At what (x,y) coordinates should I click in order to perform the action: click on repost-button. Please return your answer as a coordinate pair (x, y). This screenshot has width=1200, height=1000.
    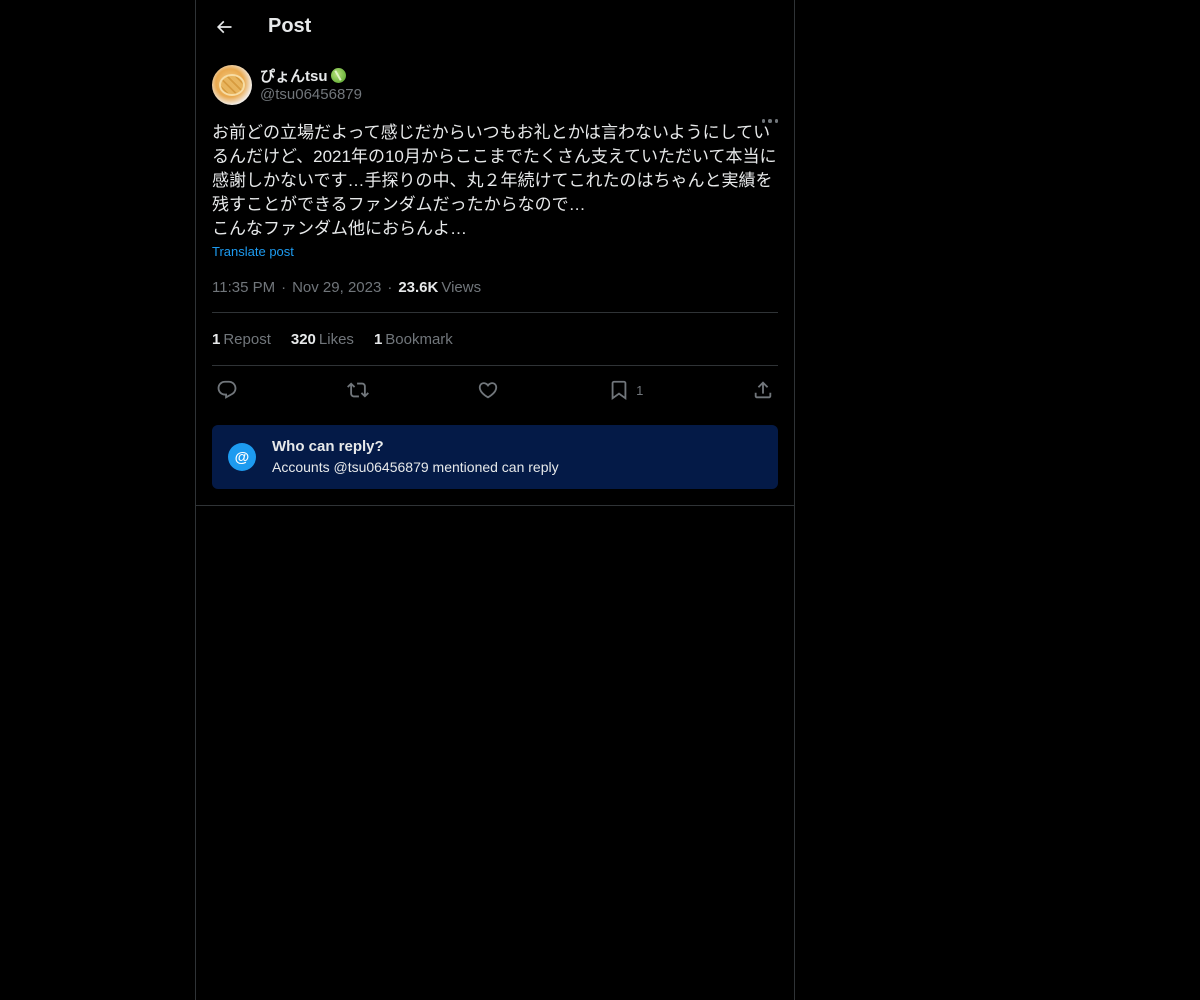
    Looking at the image, I should click on (357, 390).